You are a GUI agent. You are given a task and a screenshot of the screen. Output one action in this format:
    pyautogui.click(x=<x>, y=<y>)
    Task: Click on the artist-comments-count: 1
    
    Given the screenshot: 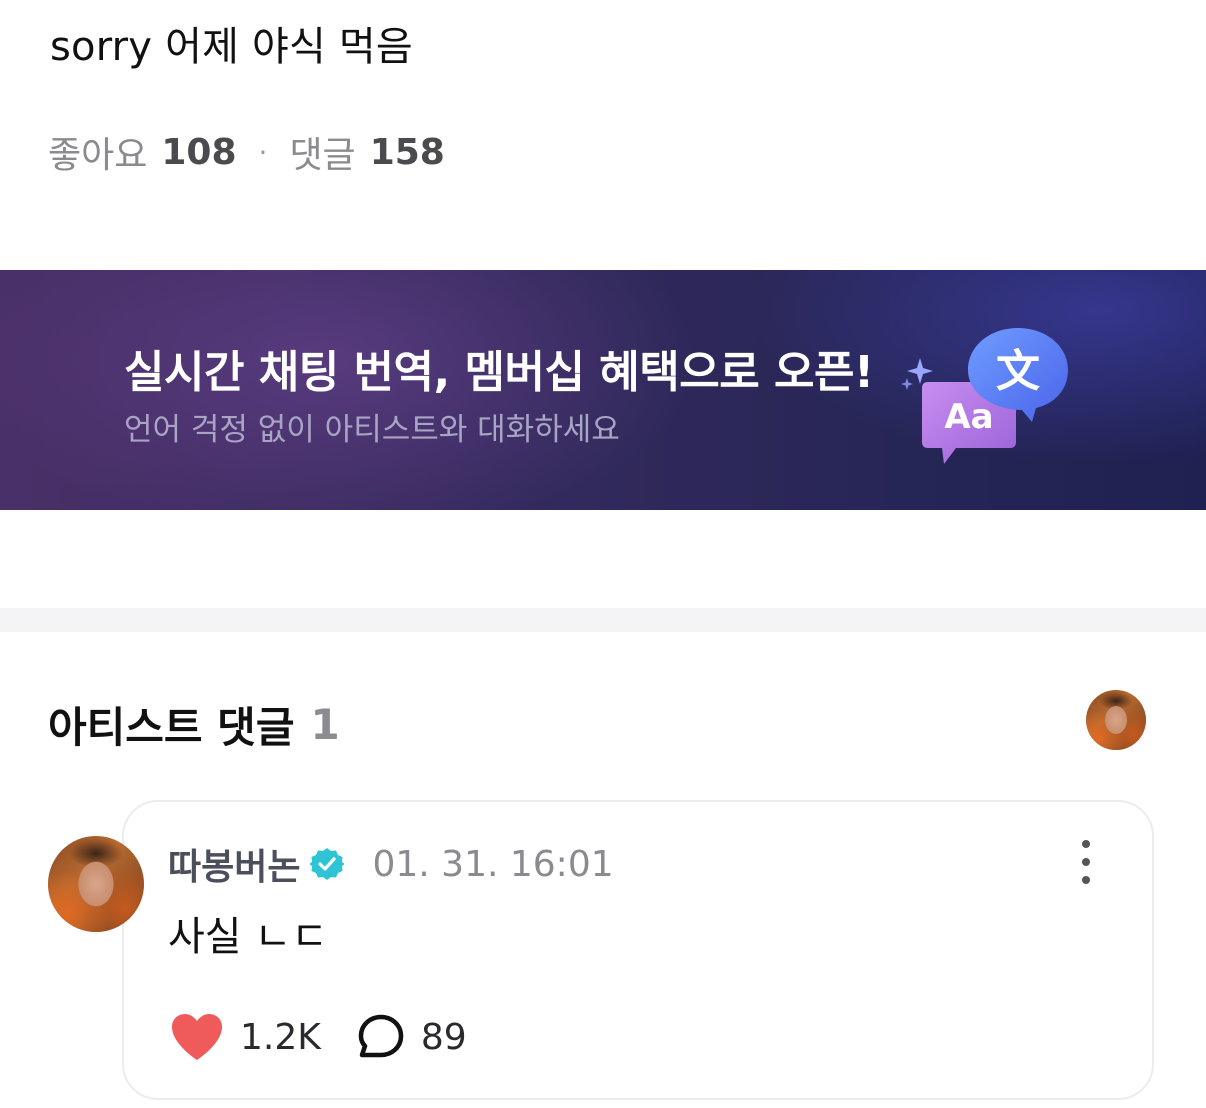 What is the action you would take?
    pyautogui.click(x=325, y=724)
    